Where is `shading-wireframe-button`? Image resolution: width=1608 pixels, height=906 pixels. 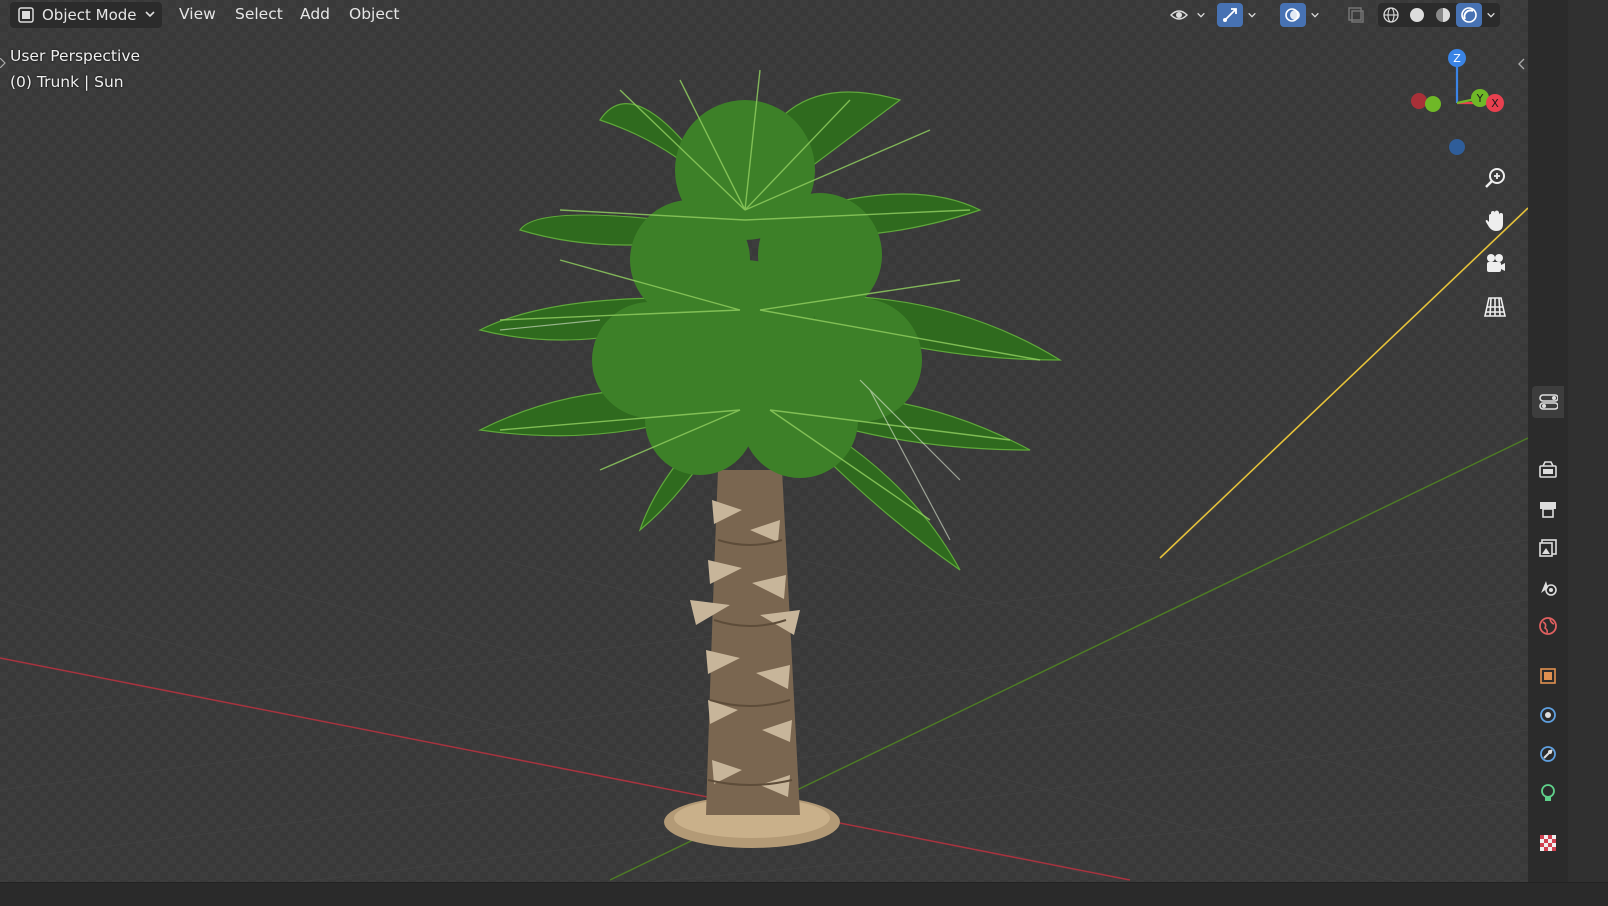 shading-wireframe-button is located at coordinates (1391, 15).